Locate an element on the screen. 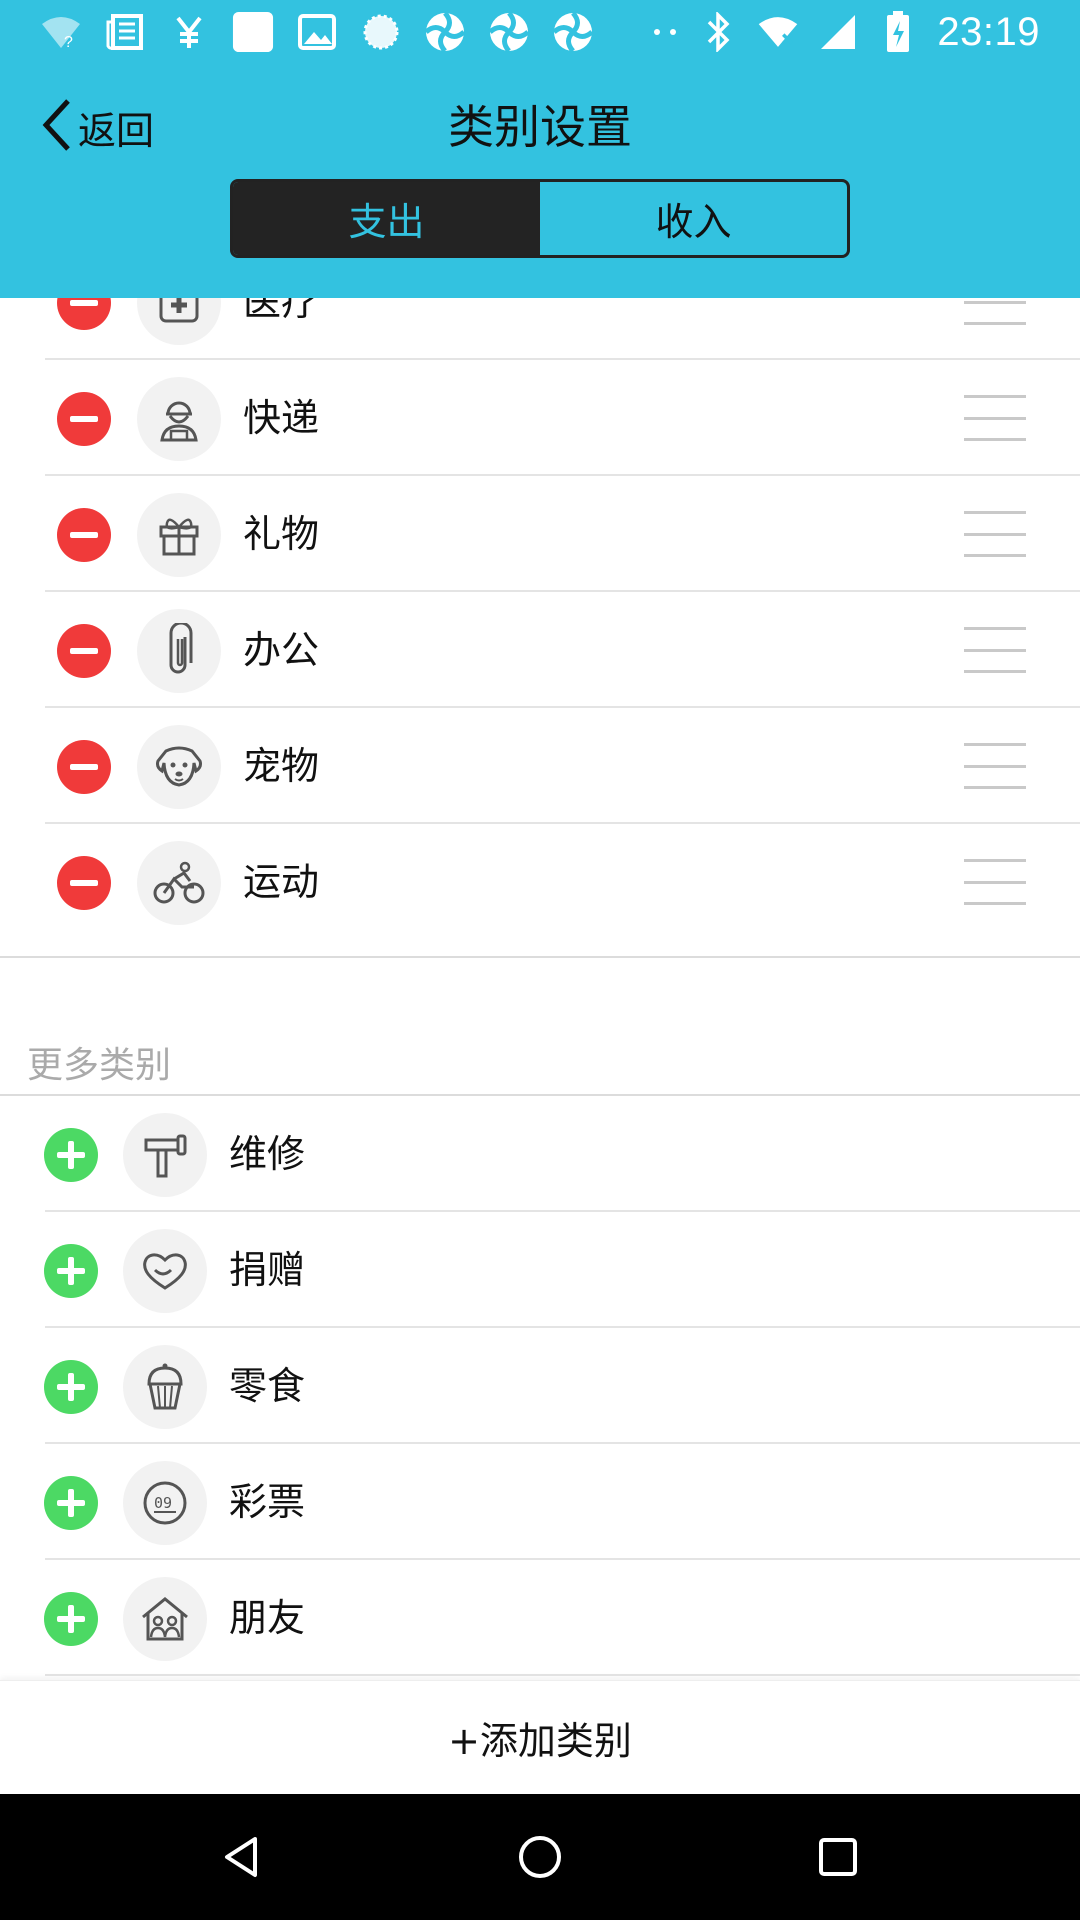  more-category-row: 零食 is located at coordinates (540, 1386).